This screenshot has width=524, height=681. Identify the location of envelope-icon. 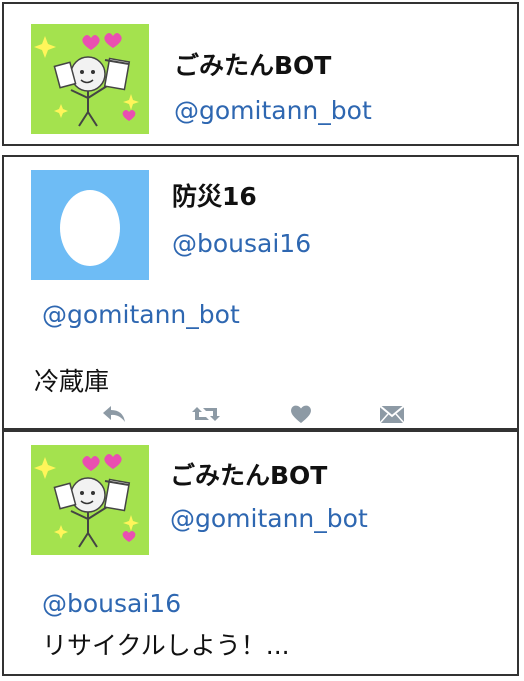
(392, 414).